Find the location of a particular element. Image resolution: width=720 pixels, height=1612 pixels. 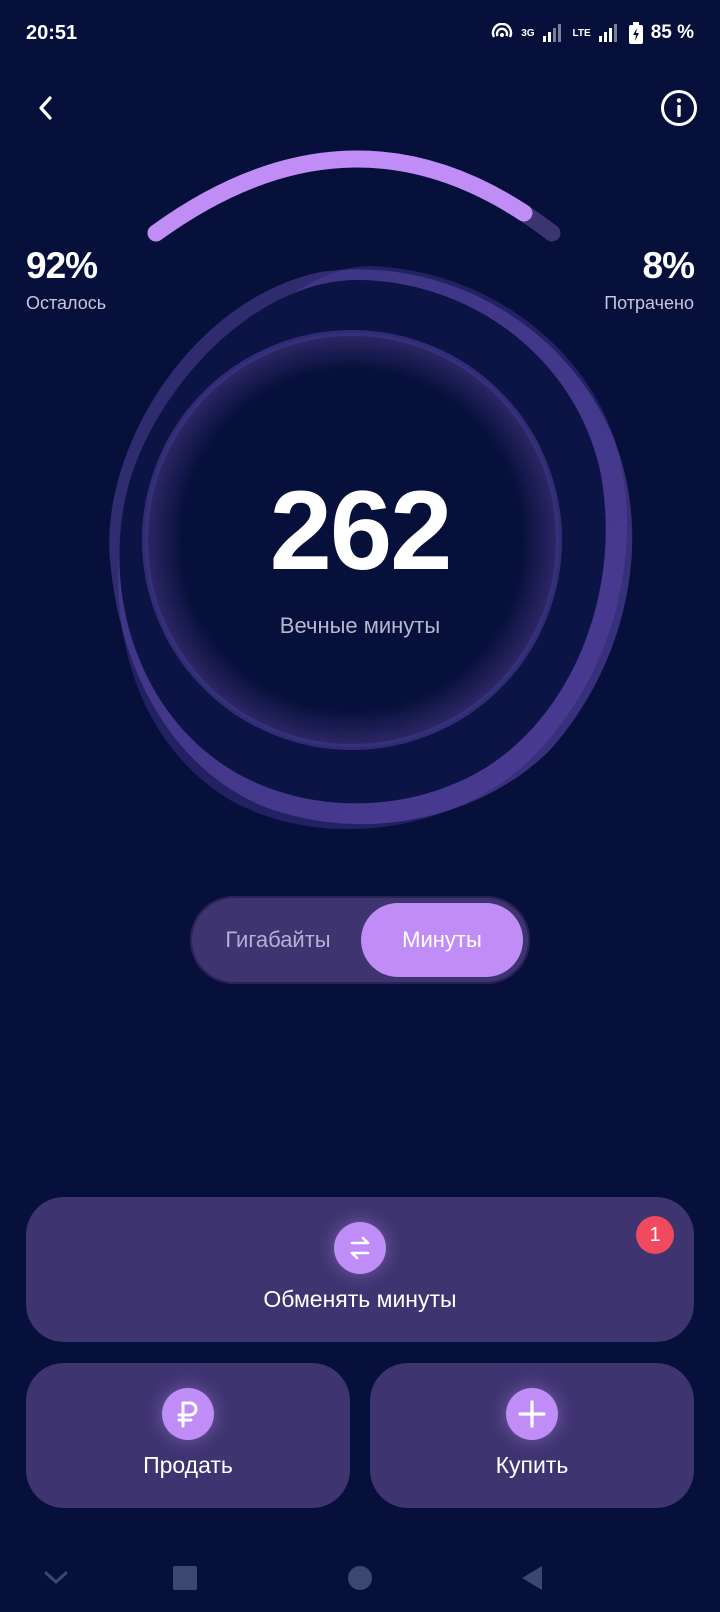

info-button is located at coordinates (679, 108).